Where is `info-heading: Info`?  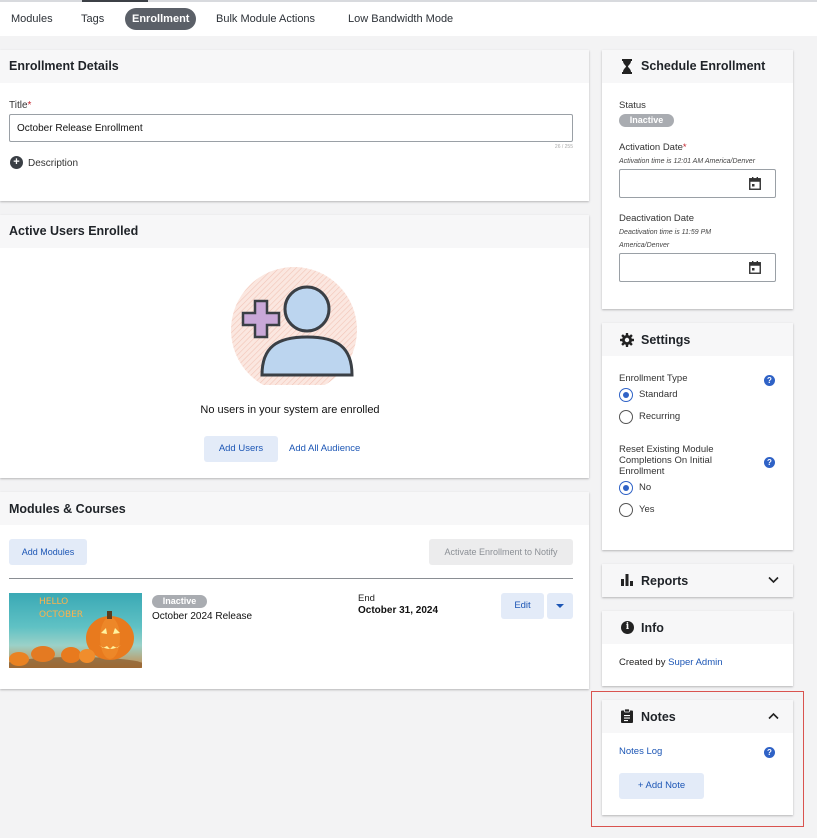
info-heading: Info is located at coordinates (652, 628).